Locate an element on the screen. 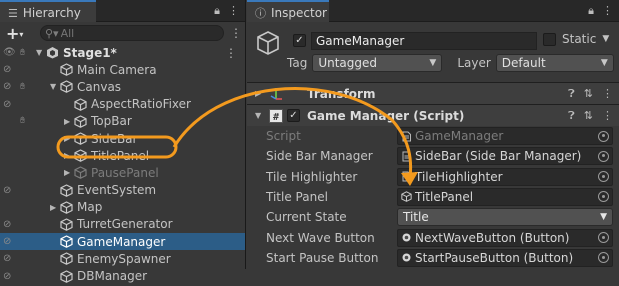 The width and height of the screenshot is (619, 286). object-name: AspectRatioFixer is located at coordinates (141, 104).